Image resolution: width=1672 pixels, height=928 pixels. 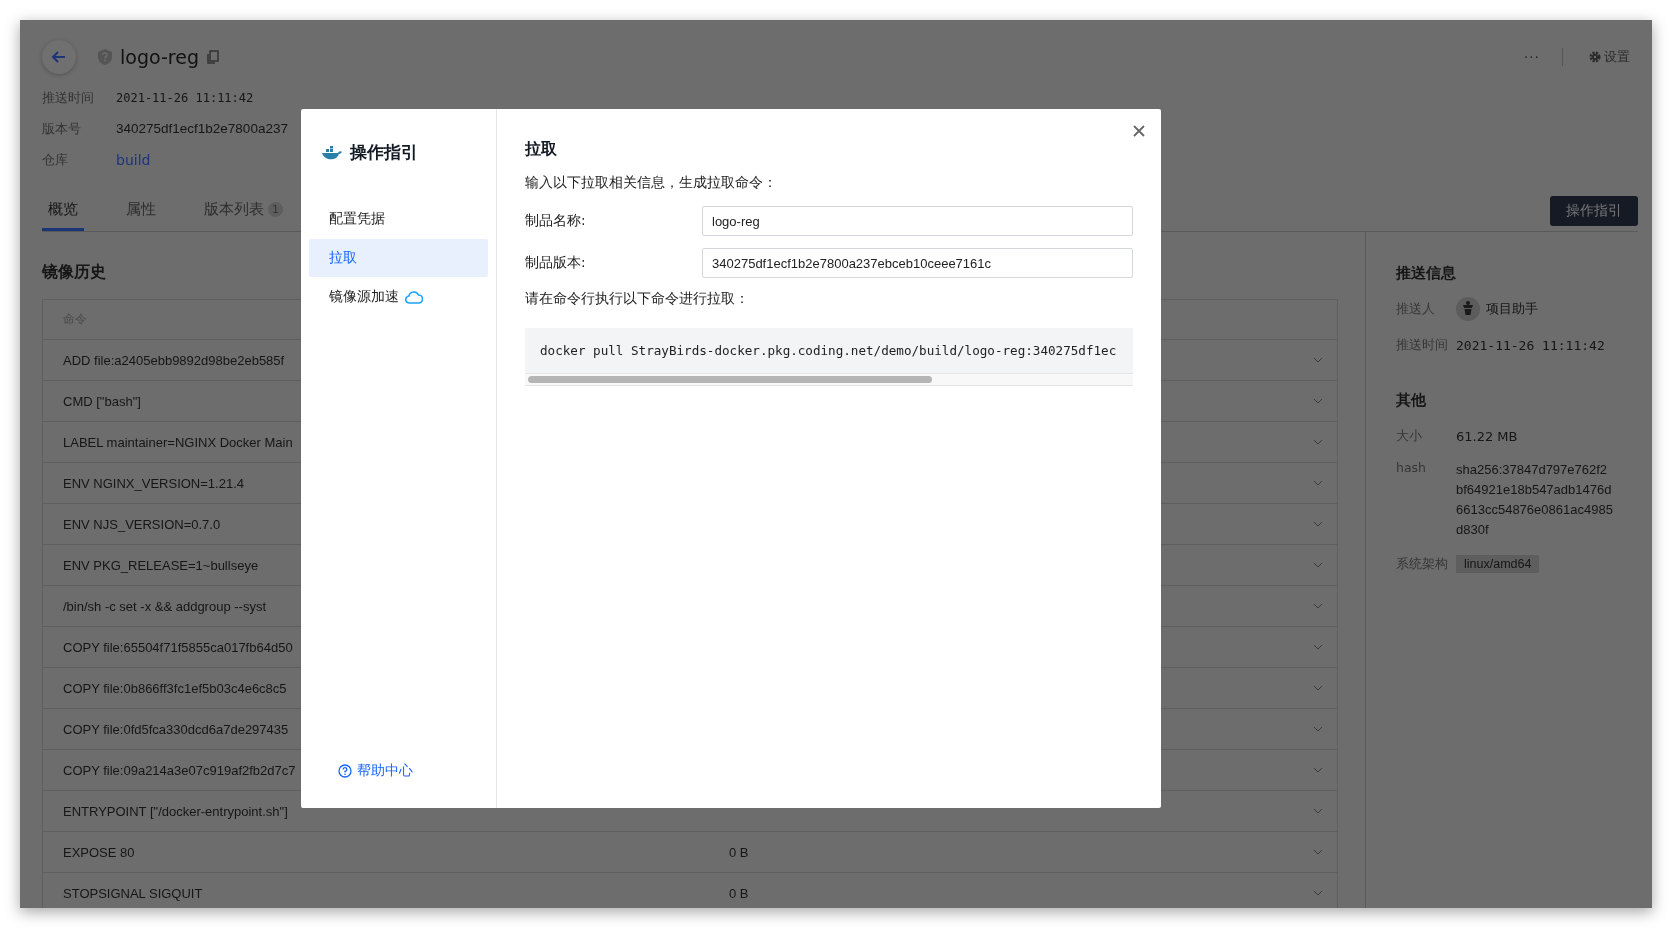 What do you see at coordinates (398, 297) in the screenshot?
I see `nav-item: 镜像源加速` at bounding box center [398, 297].